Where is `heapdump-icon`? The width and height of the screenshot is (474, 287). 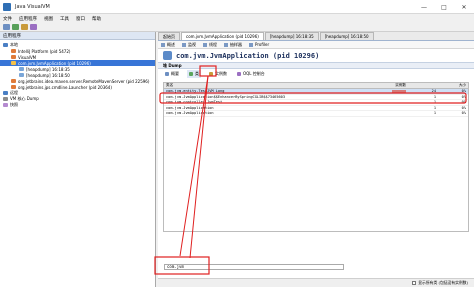
heapdump-icon is located at coordinates (21, 69).